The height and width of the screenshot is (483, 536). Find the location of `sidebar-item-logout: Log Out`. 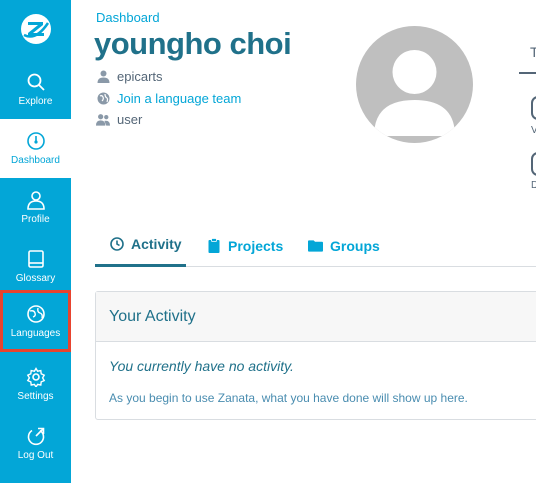

sidebar-item-logout: Log Out is located at coordinates (35, 443).